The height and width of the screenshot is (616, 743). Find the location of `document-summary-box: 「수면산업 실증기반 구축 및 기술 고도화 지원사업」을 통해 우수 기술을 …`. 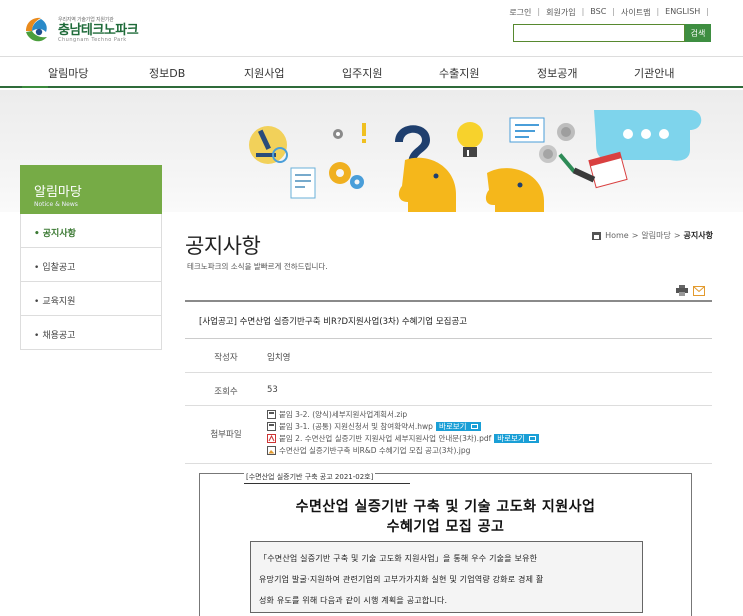

document-summary-box: 「수면산업 실증기반 구축 및 기술 고도화 지원사업」을 통해 우수 기술을 … is located at coordinates (446, 577).